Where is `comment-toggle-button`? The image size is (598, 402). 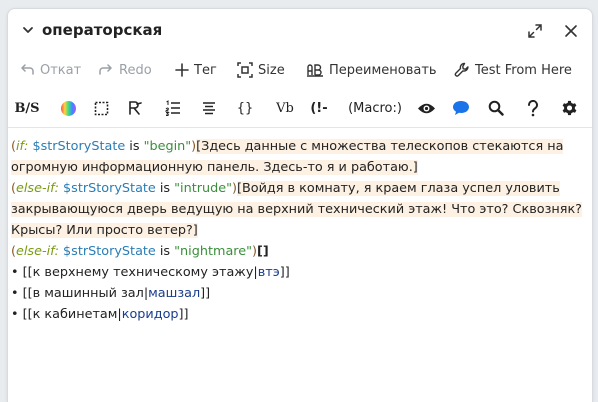 comment-toggle-button is located at coordinates (461, 108).